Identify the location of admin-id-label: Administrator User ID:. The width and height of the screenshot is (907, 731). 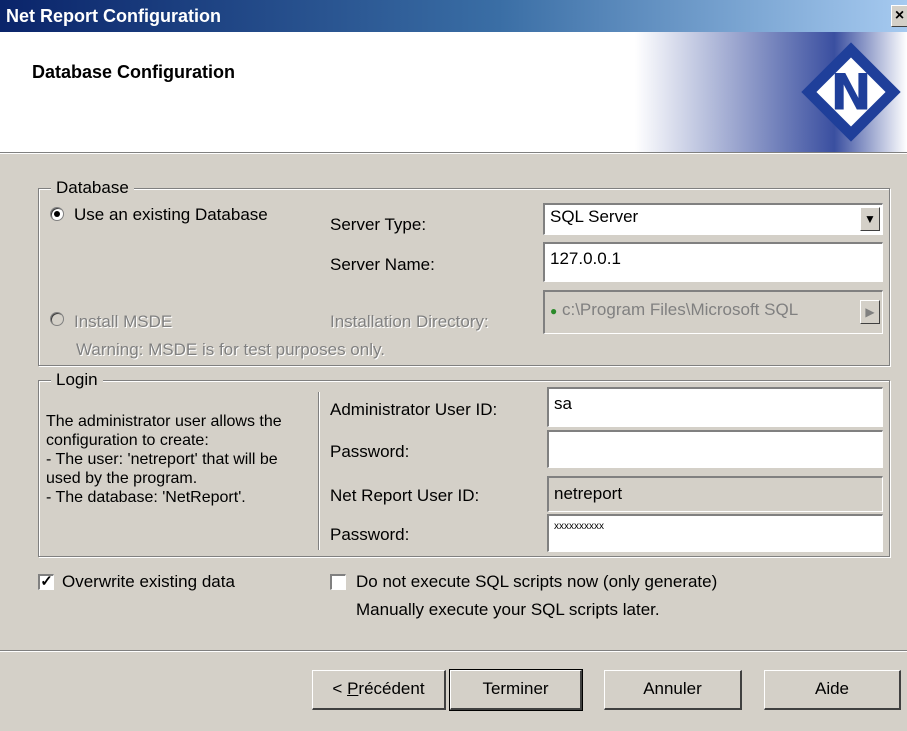
(414, 409).